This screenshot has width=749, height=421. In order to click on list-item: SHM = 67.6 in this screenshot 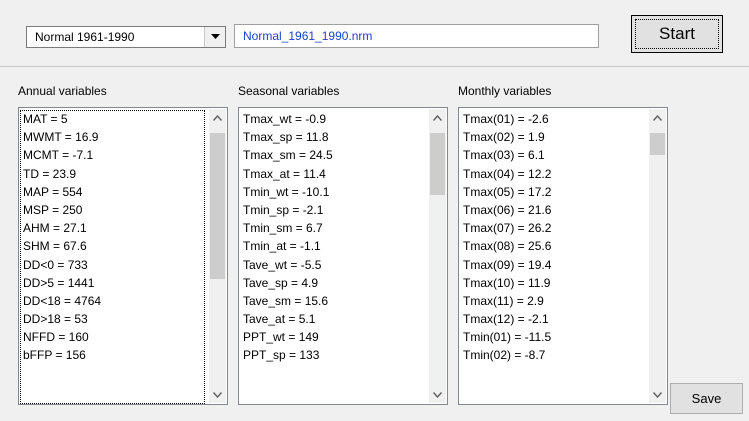, I will do `click(113, 246)`.